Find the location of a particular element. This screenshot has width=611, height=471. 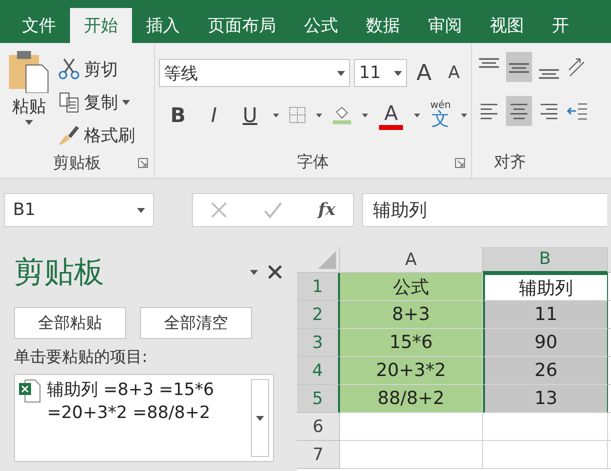

cut-button: 剪切 is located at coordinates (96, 69).